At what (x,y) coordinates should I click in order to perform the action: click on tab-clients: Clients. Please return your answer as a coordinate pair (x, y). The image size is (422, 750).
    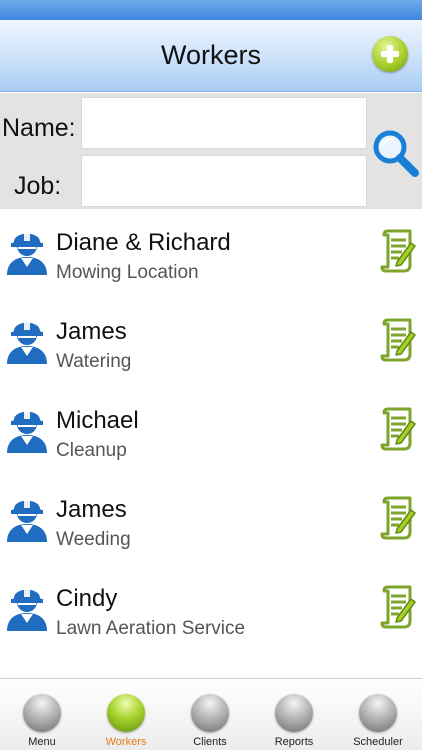
    Looking at the image, I should click on (210, 714).